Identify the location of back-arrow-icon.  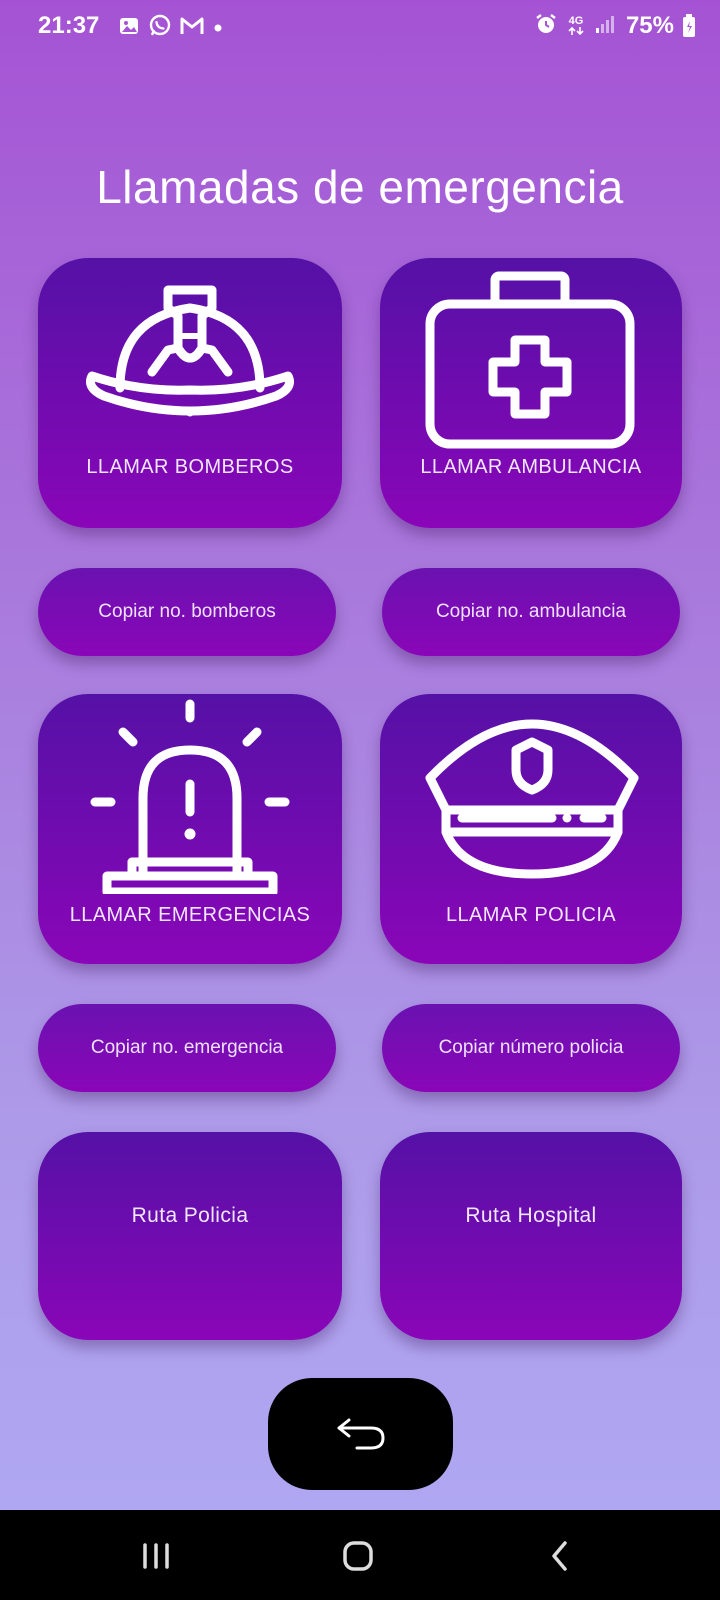
(360, 1434).